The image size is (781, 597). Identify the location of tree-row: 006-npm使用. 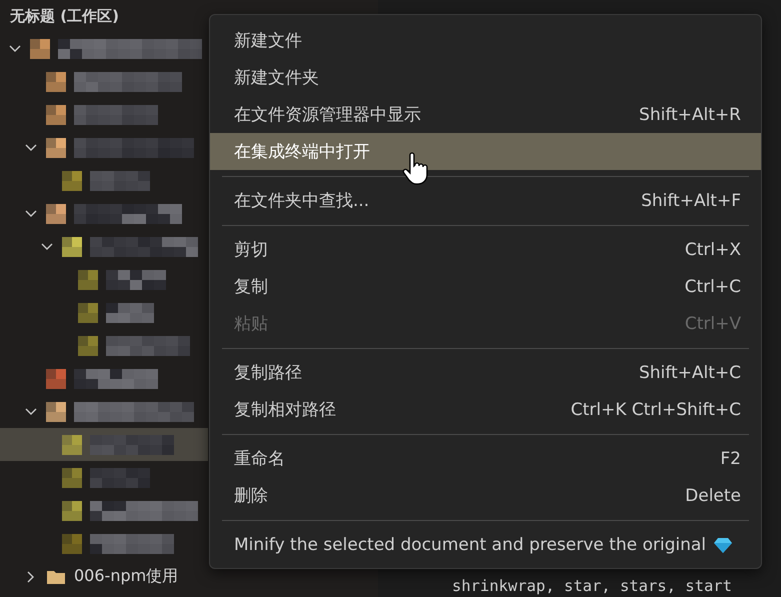
(104, 576).